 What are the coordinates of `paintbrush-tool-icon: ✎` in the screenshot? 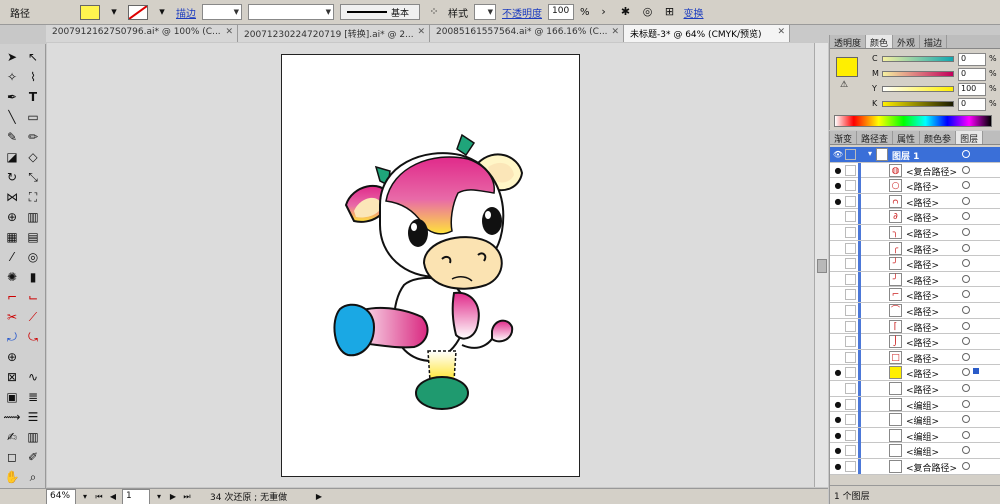 It's located at (12, 137).